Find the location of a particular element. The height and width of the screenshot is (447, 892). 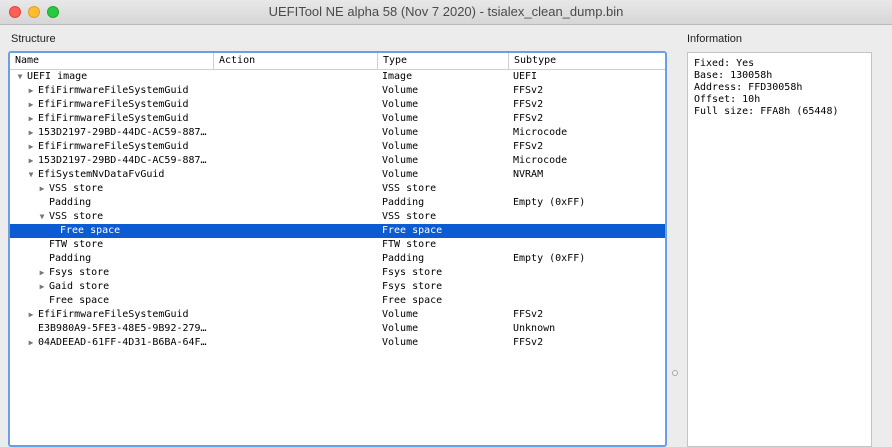

panel-splitter is located at coordinates (675, 238).